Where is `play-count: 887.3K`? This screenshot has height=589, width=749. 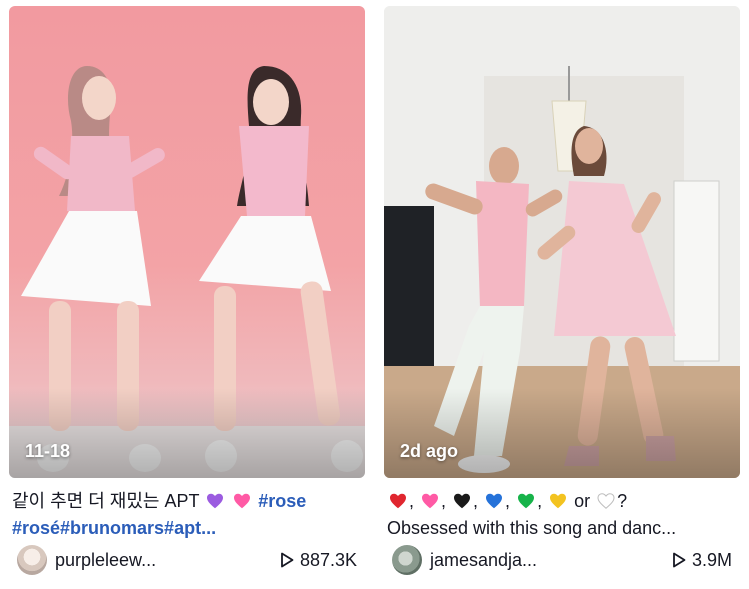 play-count: 887.3K is located at coordinates (318, 560).